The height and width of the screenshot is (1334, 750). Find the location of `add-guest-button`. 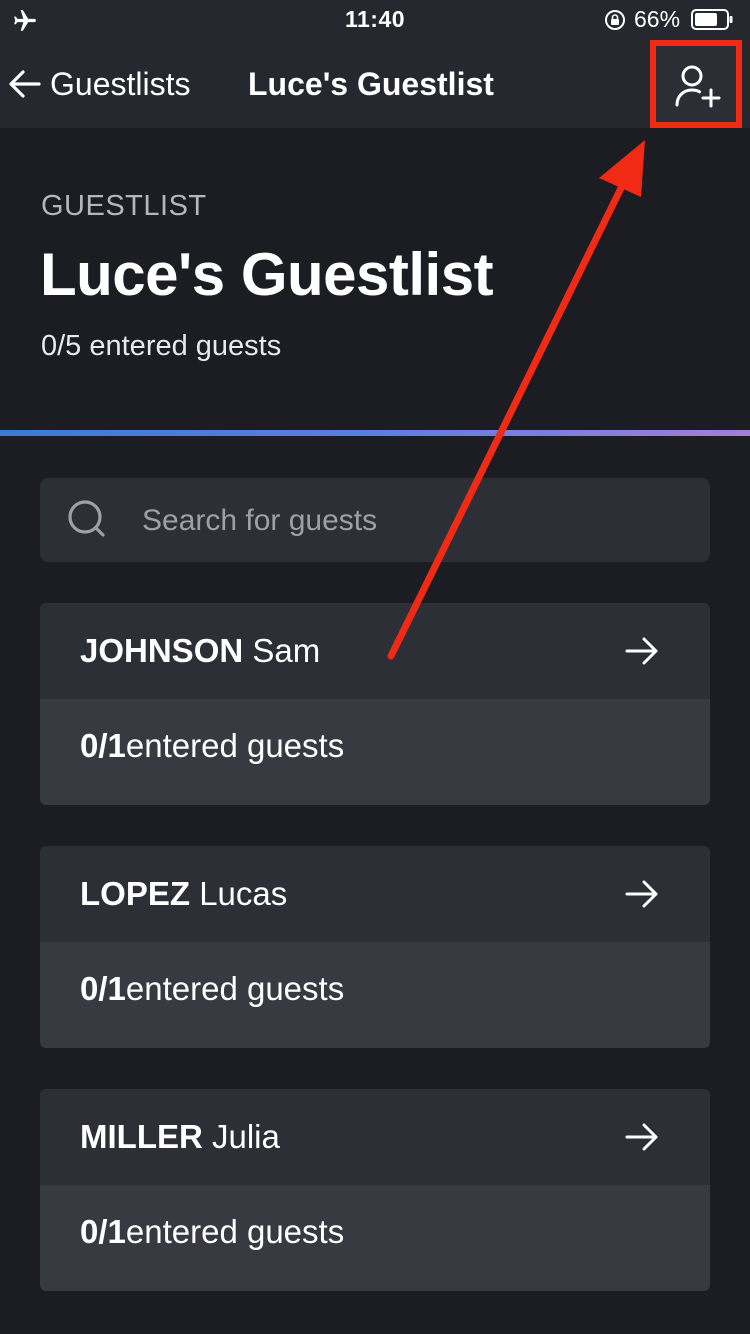

add-guest-button is located at coordinates (696, 84).